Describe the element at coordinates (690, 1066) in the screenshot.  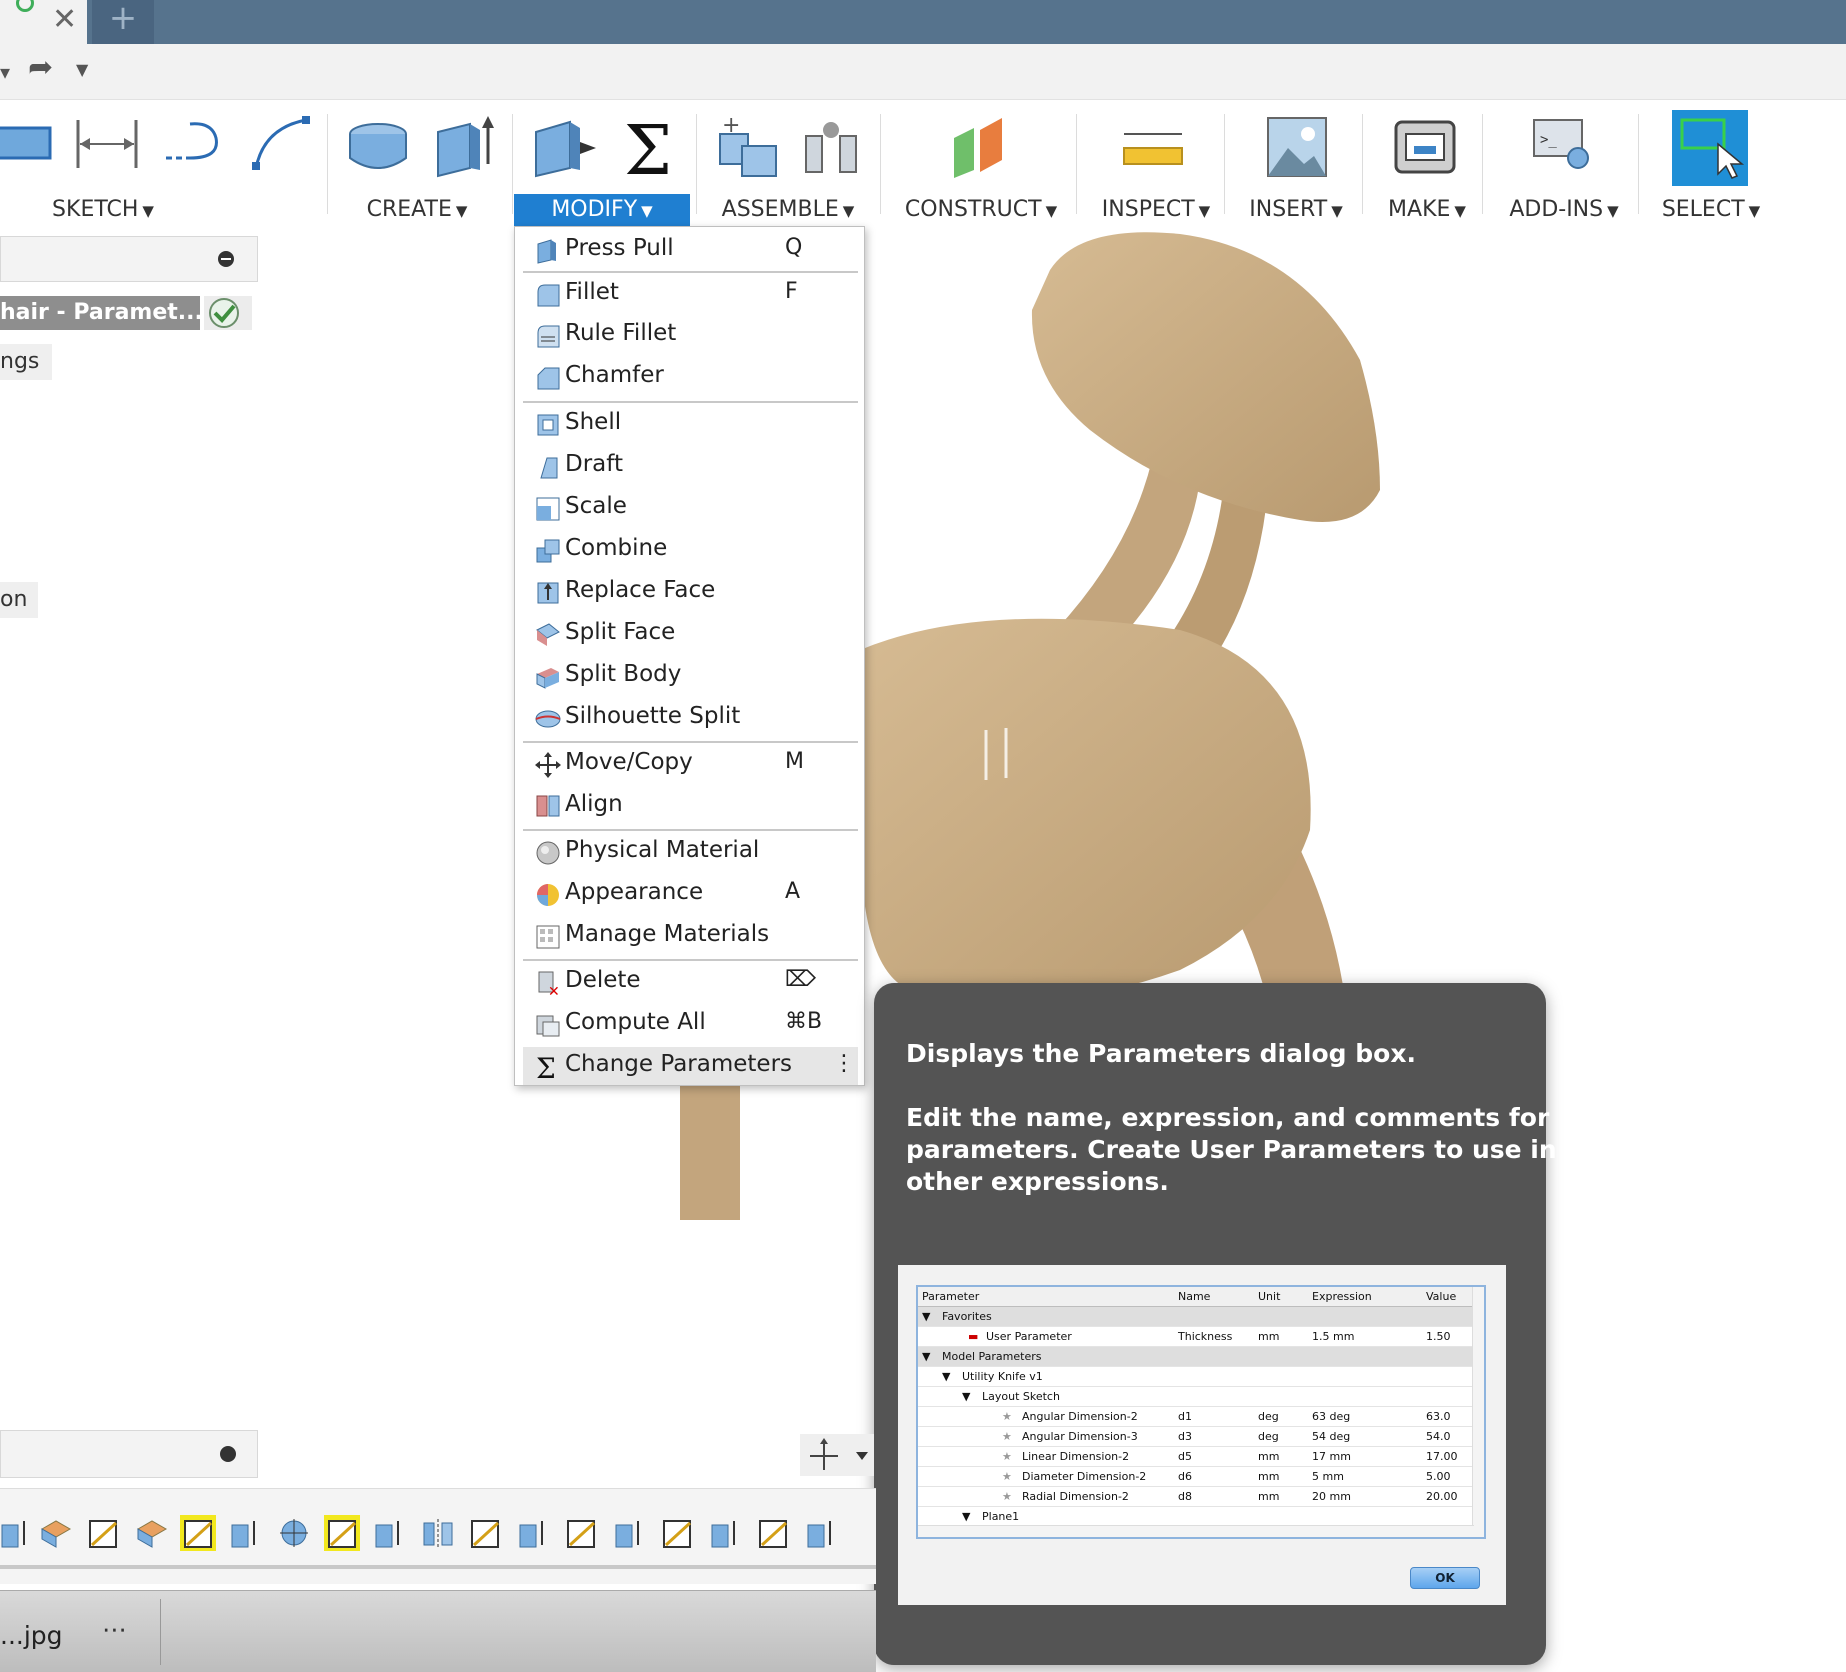
I see `menu-item-change-parameters: Σ Change Parameters ⋮` at that location.